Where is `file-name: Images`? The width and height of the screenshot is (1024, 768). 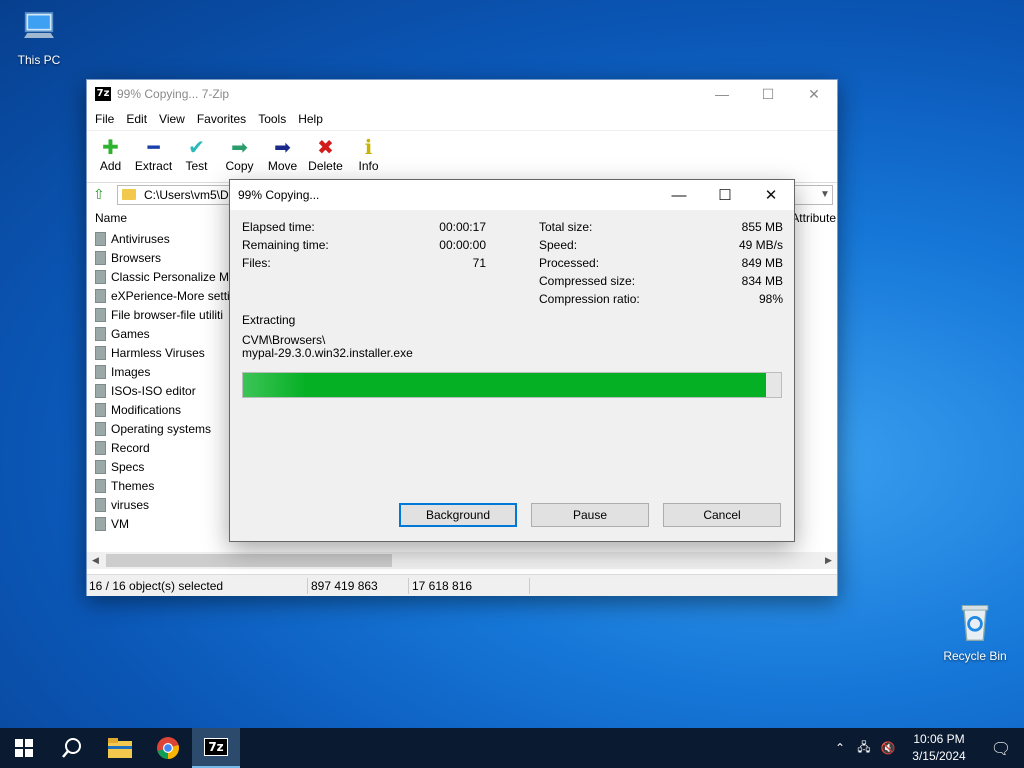 file-name: Images is located at coordinates (131, 371).